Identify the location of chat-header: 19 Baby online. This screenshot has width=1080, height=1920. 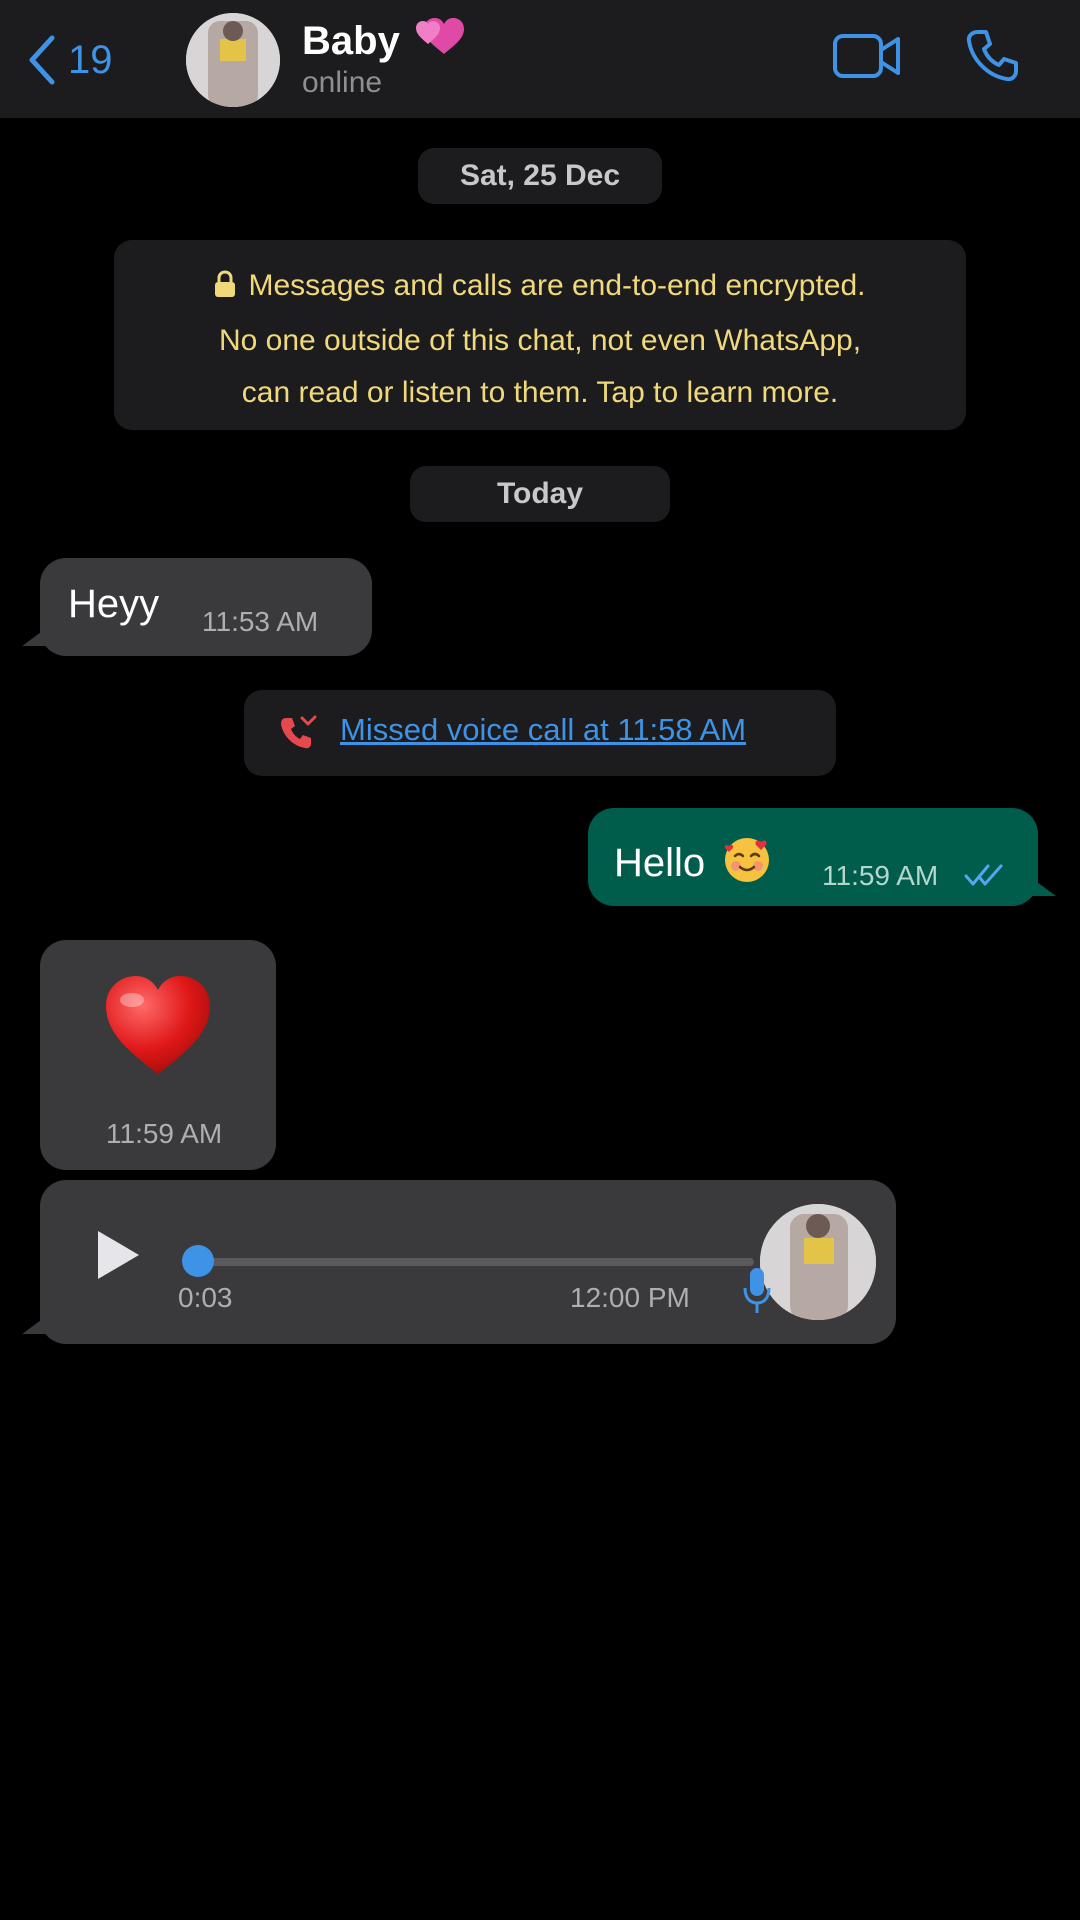
(540, 59).